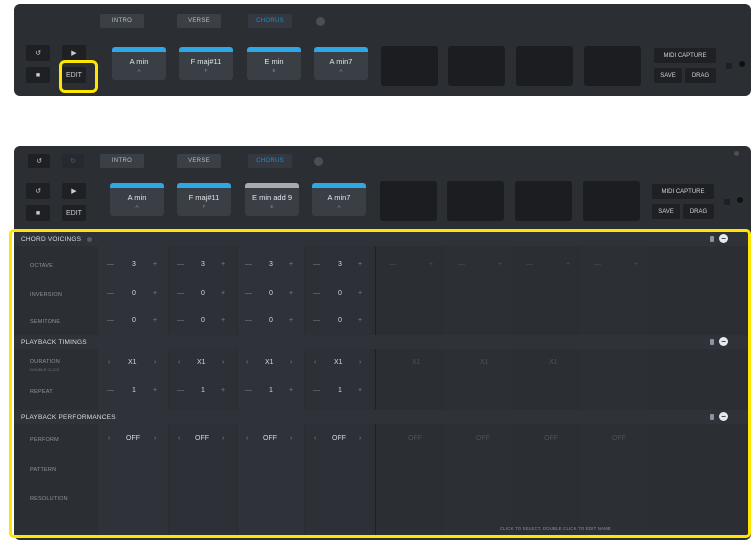 The height and width of the screenshot is (540, 751). I want to click on chord-name: E min, so click(274, 61).